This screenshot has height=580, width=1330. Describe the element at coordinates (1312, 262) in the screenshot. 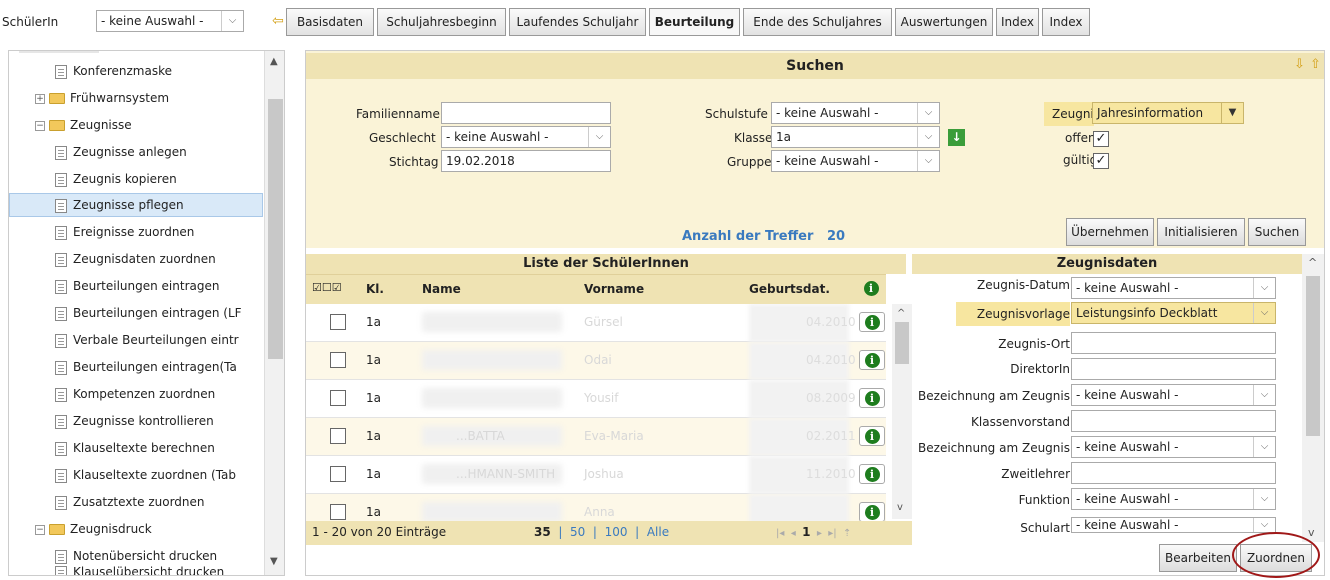

I see `scroll-up-icon: ^` at that location.